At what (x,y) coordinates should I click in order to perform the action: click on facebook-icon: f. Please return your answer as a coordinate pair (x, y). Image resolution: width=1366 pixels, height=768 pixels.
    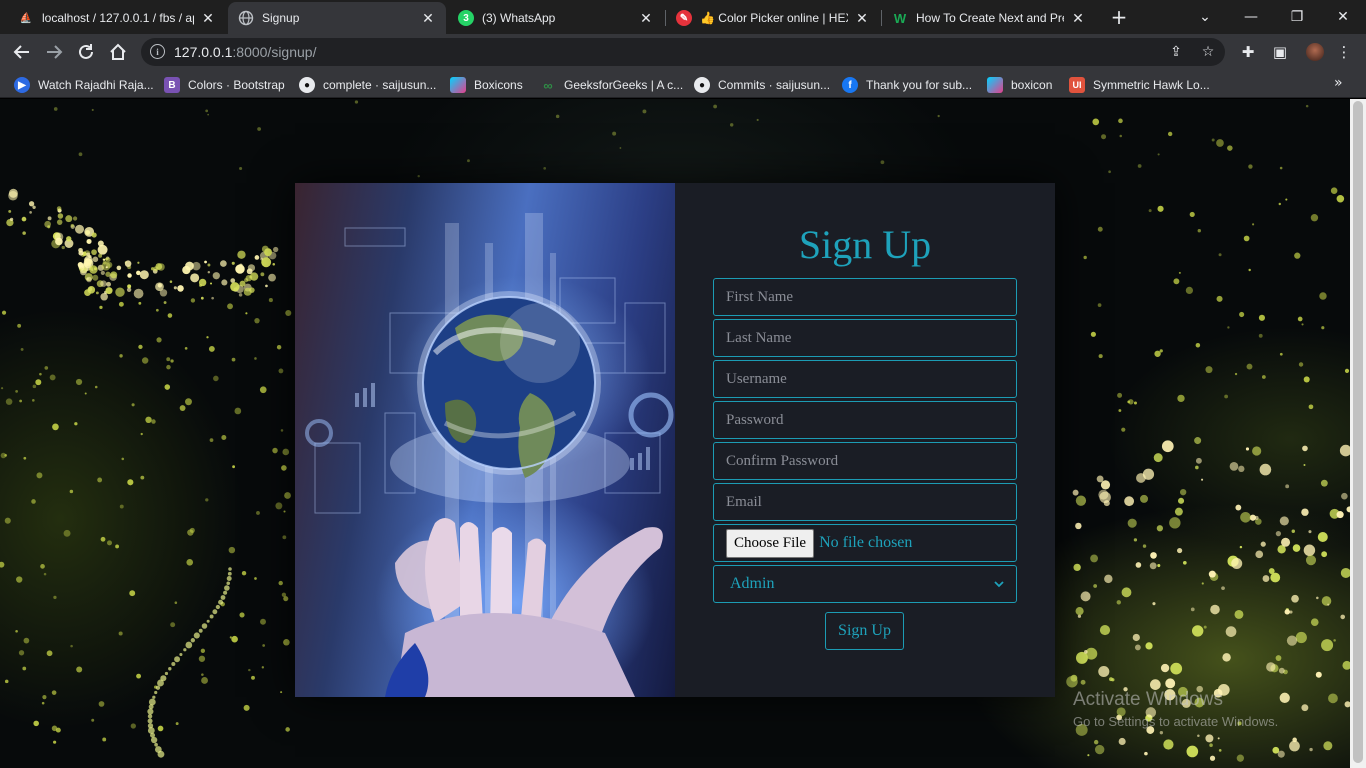
    Looking at the image, I should click on (850, 85).